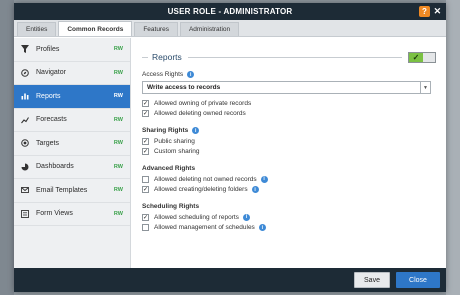  Describe the element at coordinates (24, 49) in the screenshot. I see `filter-icon` at that location.